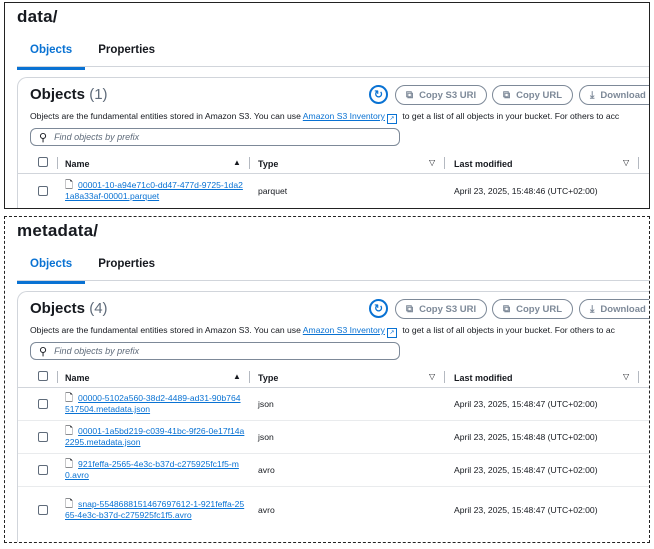 The height and width of the screenshot is (549, 654). I want to click on objects-heading: Objects (1), so click(69, 94).